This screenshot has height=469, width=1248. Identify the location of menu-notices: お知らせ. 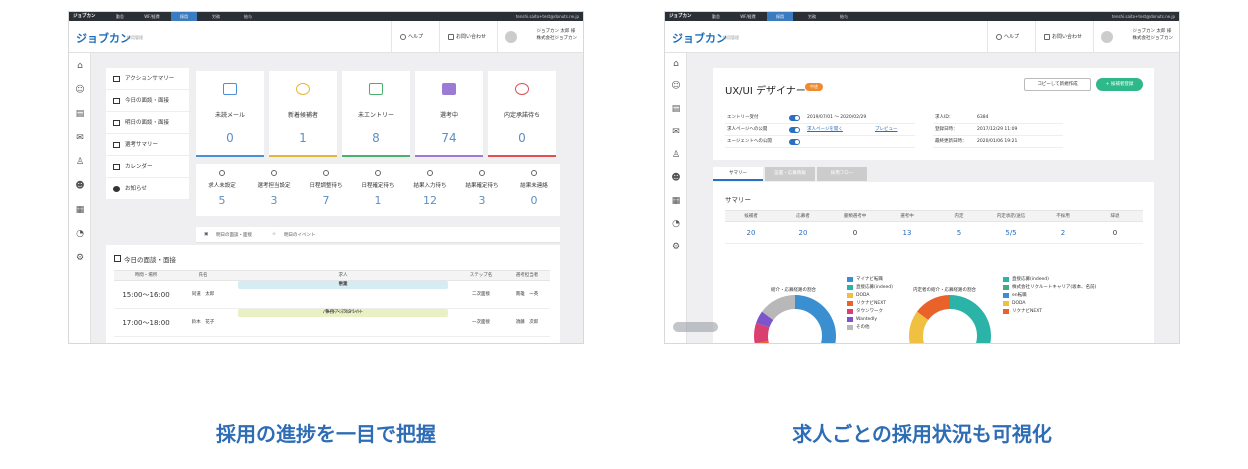
(147, 189).